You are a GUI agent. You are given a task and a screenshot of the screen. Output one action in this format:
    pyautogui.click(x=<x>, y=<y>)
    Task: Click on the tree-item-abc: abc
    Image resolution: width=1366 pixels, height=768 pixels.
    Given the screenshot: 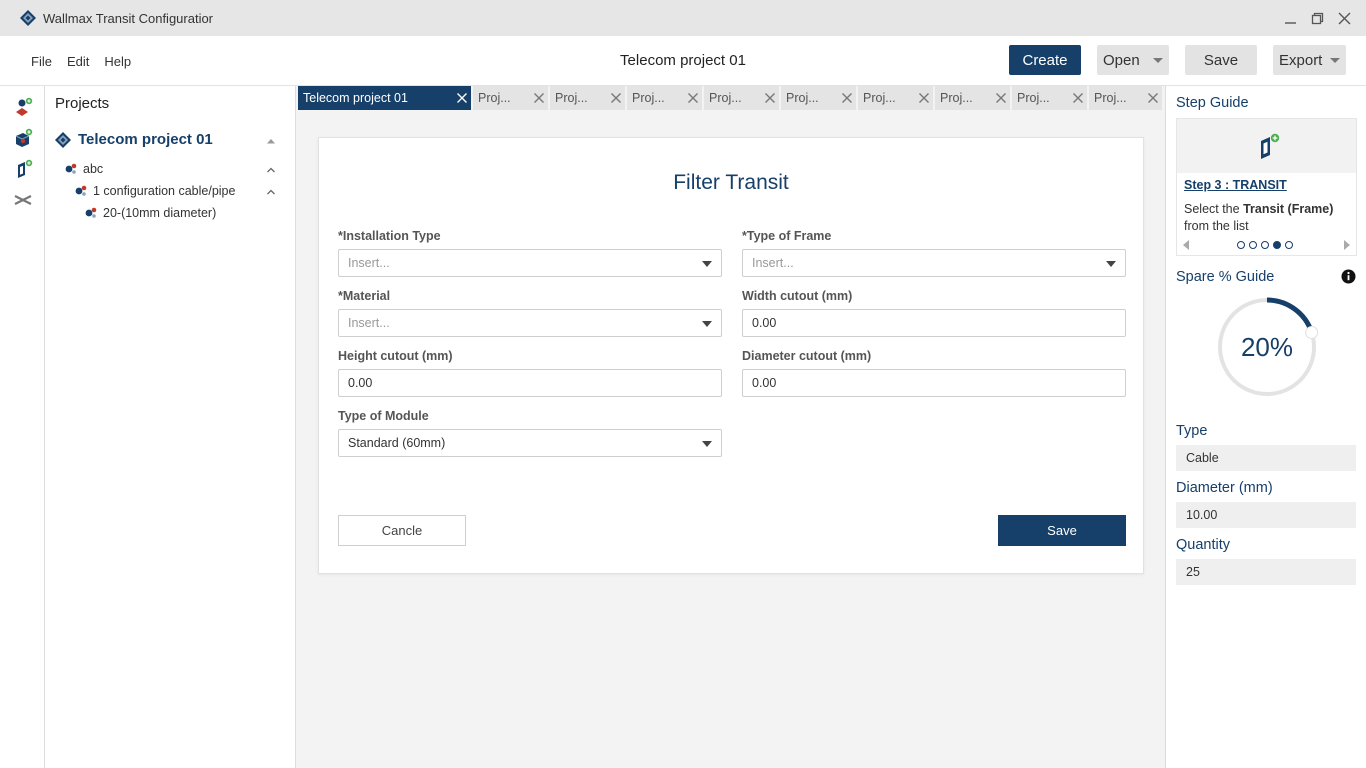 What is the action you would take?
    pyautogui.click(x=175, y=169)
    